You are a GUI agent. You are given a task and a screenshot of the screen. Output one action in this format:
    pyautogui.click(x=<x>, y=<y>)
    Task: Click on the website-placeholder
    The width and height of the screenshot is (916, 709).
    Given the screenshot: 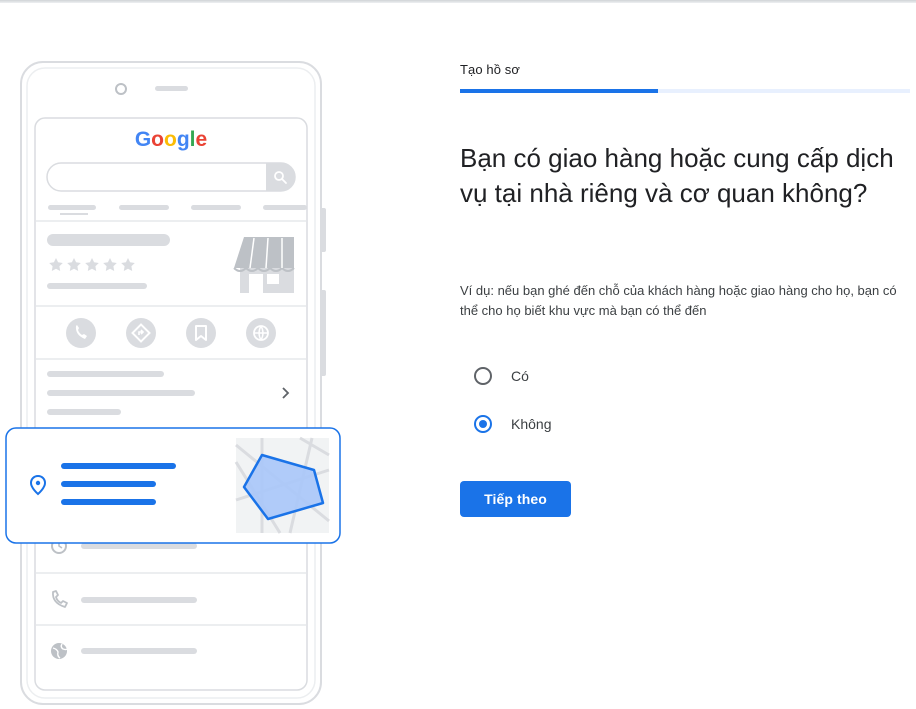 What is the action you would take?
    pyautogui.click(x=139, y=651)
    